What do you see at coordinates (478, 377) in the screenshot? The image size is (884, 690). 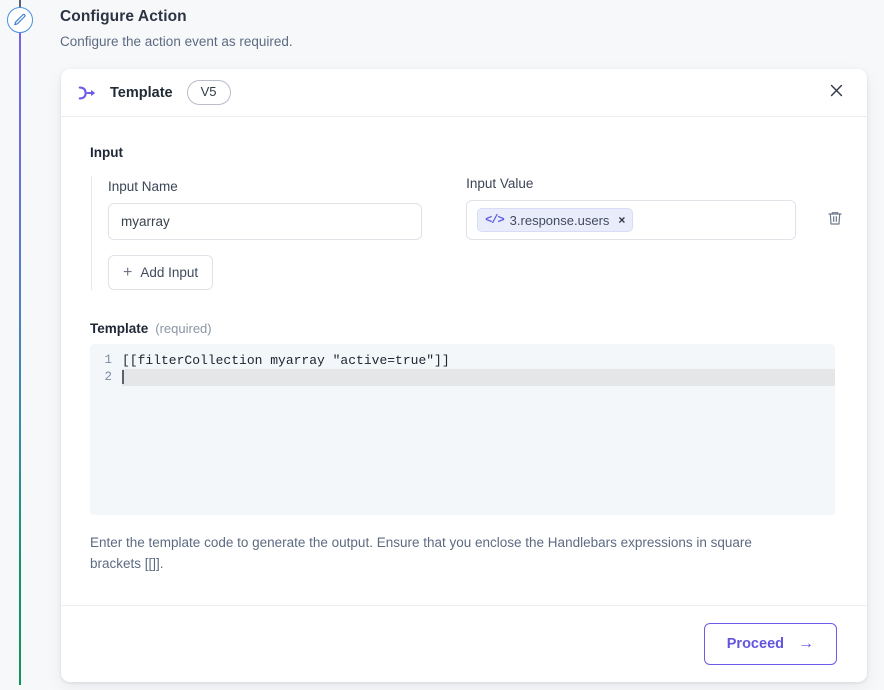 I see `code-line-text` at bounding box center [478, 377].